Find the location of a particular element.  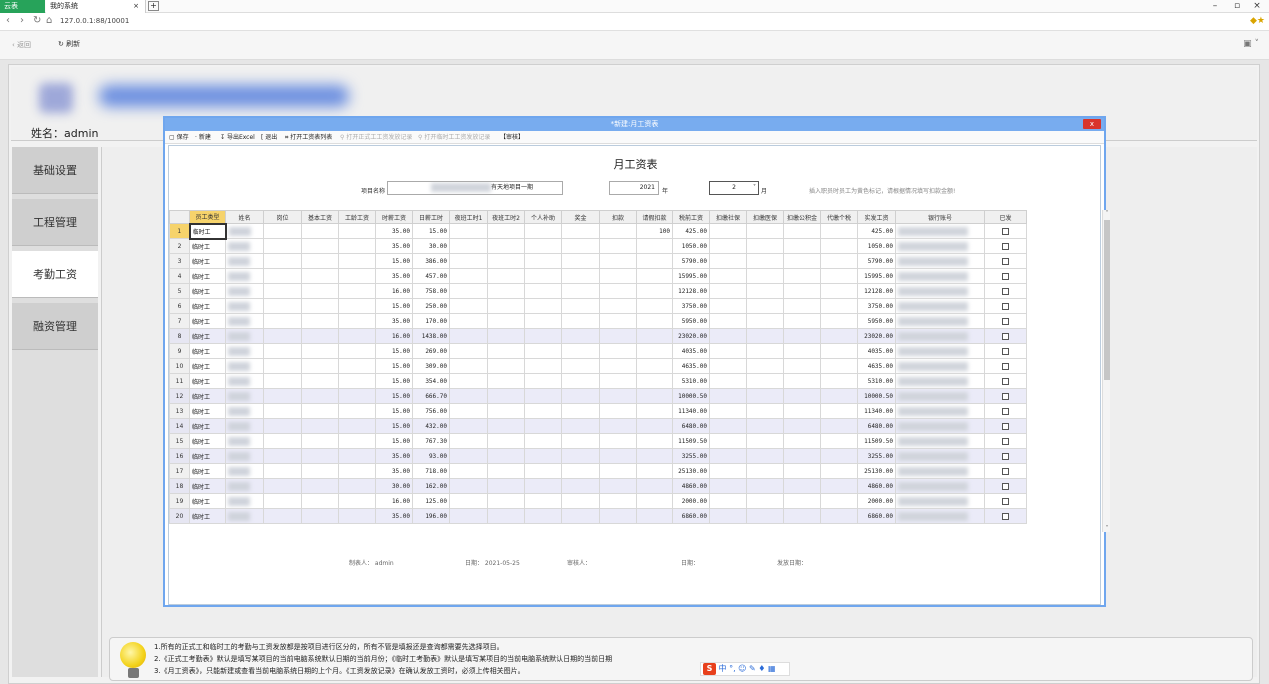

net-pay-cell: 6860.00 is located at coordinates (876, 516).